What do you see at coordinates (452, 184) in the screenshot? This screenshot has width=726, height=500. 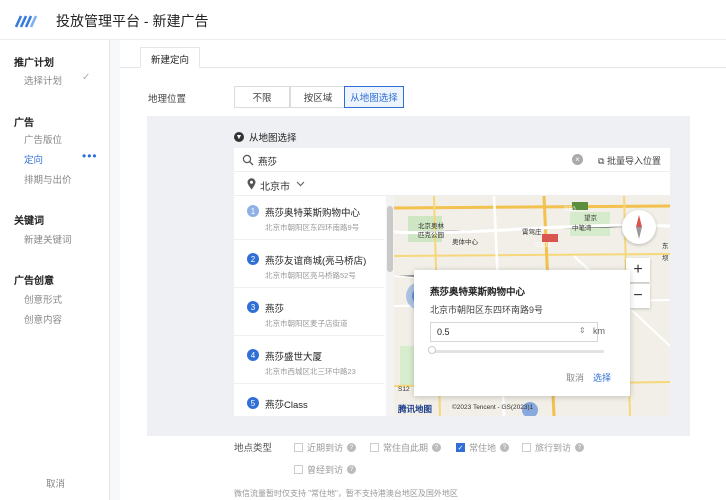 I see `city-selector: 北京市` at bounding box center [452, 184].